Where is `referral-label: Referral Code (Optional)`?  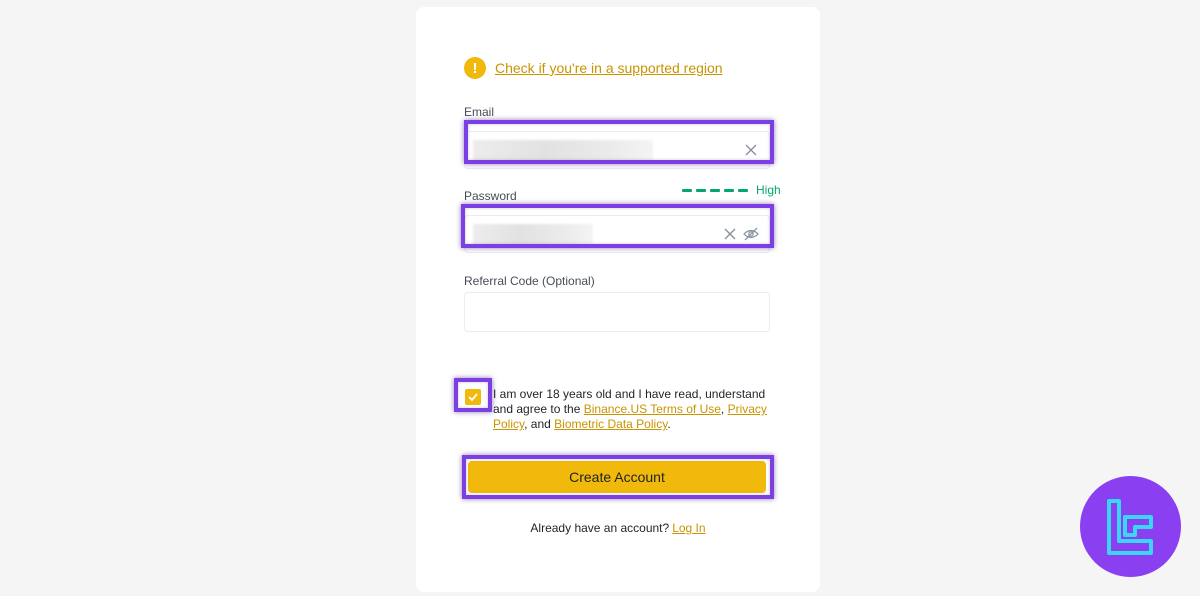
referral-label: Referral Code (Optional) is located at coordinates (529, 281).